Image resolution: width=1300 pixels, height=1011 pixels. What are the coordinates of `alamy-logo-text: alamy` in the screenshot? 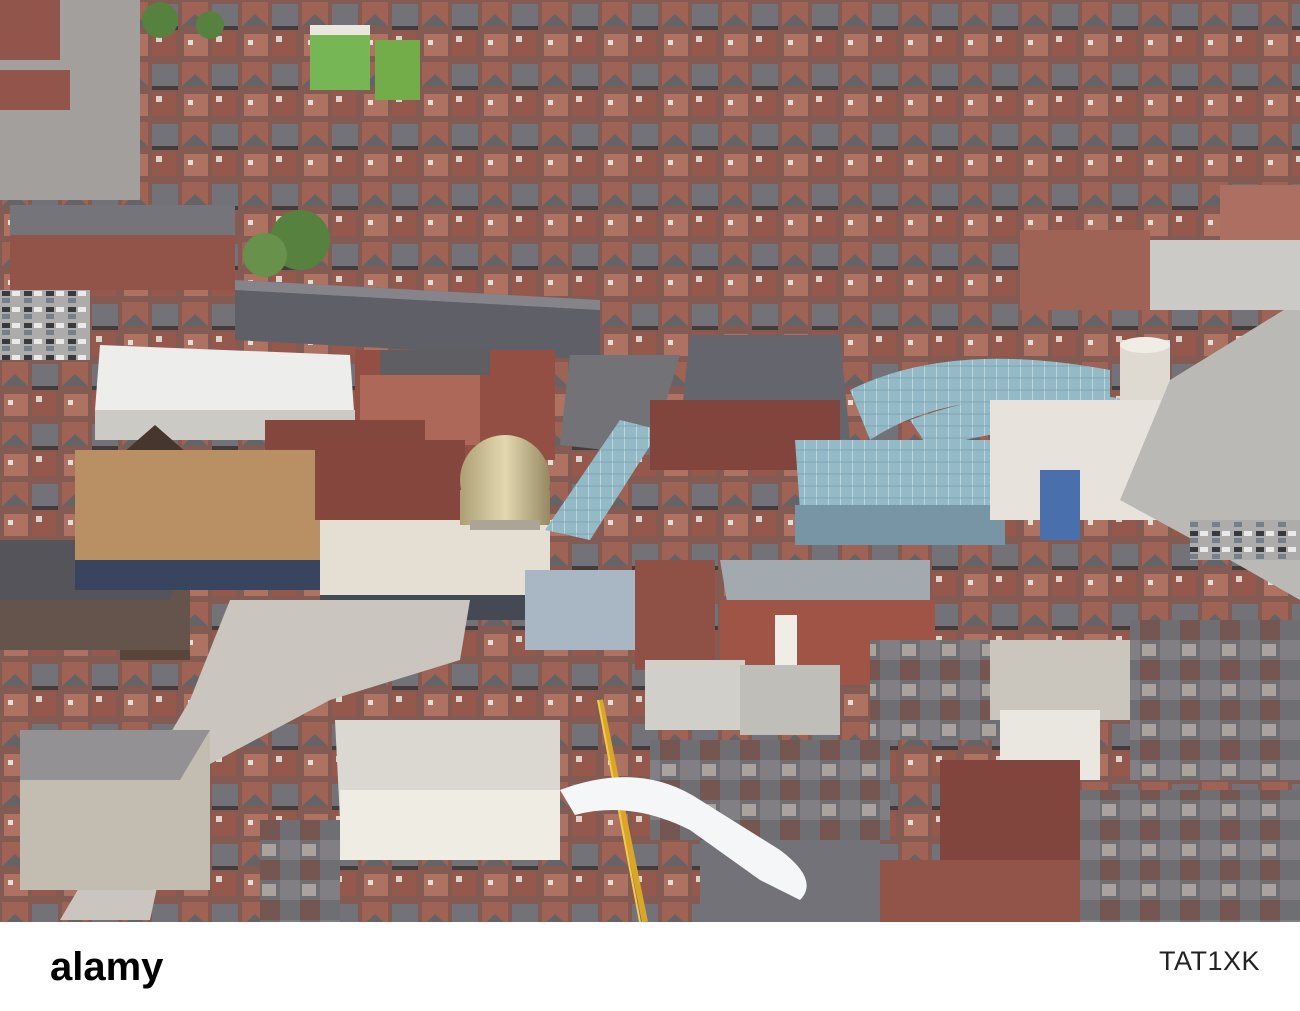 It's located at (107, 967).